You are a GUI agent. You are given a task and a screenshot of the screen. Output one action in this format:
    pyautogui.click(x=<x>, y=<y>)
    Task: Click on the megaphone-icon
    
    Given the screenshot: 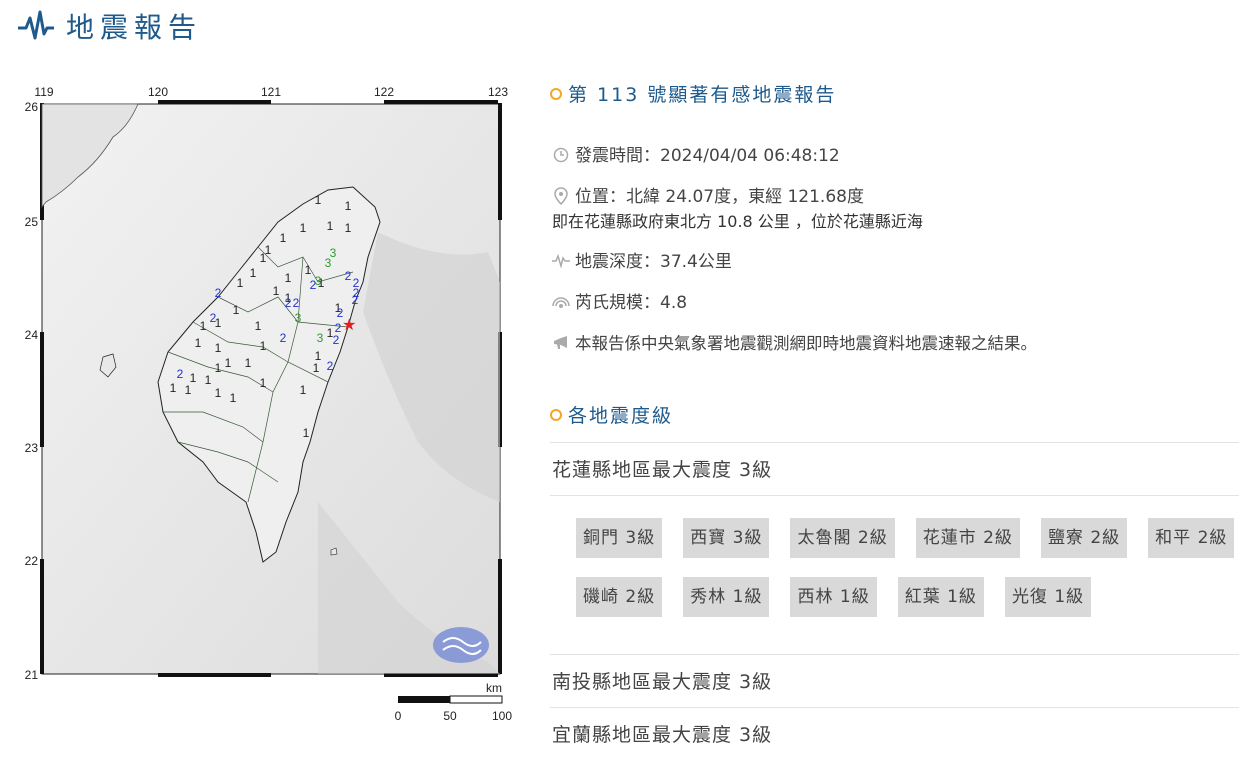 What is the action you would take?
    pyautogui.click(x=561, y=343)
    